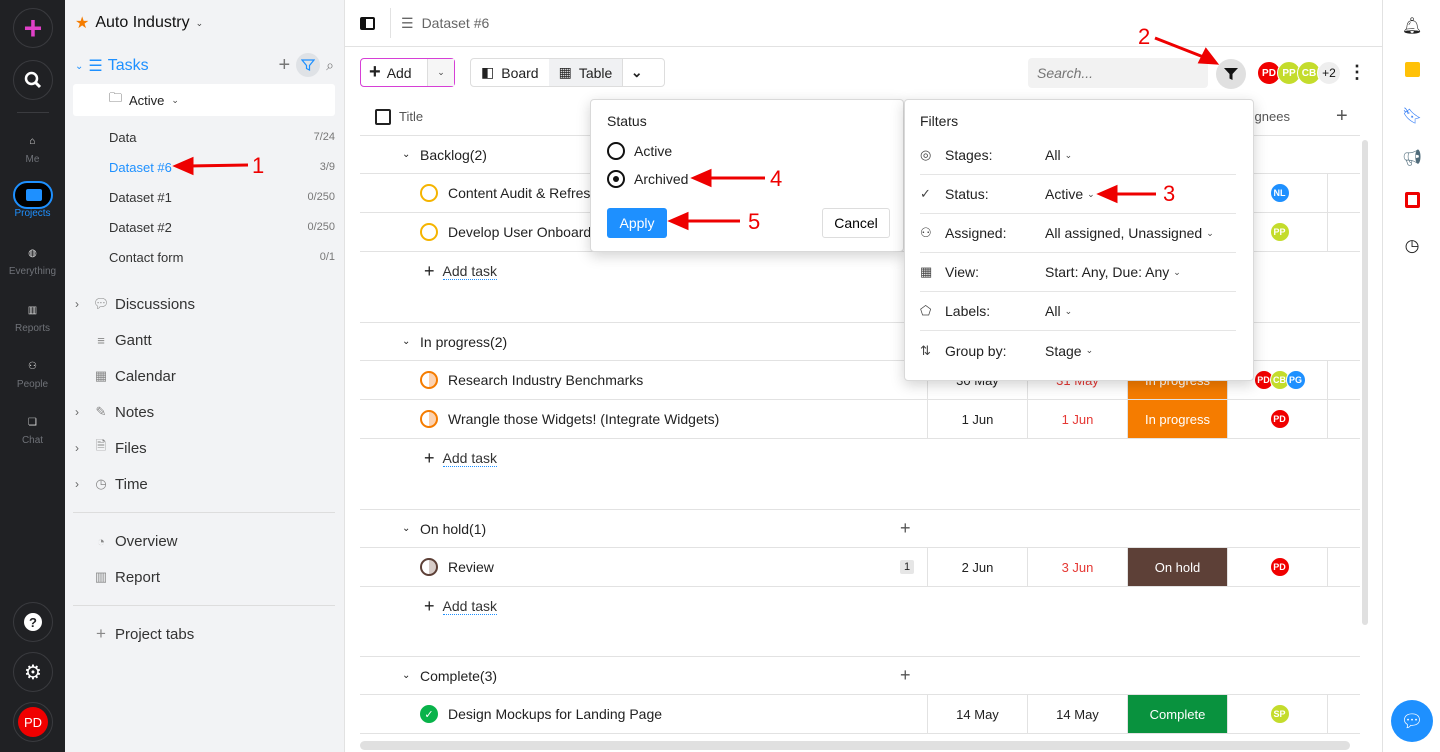  I want to click on support-chat-button: 💬︎, so click(1412, 721).